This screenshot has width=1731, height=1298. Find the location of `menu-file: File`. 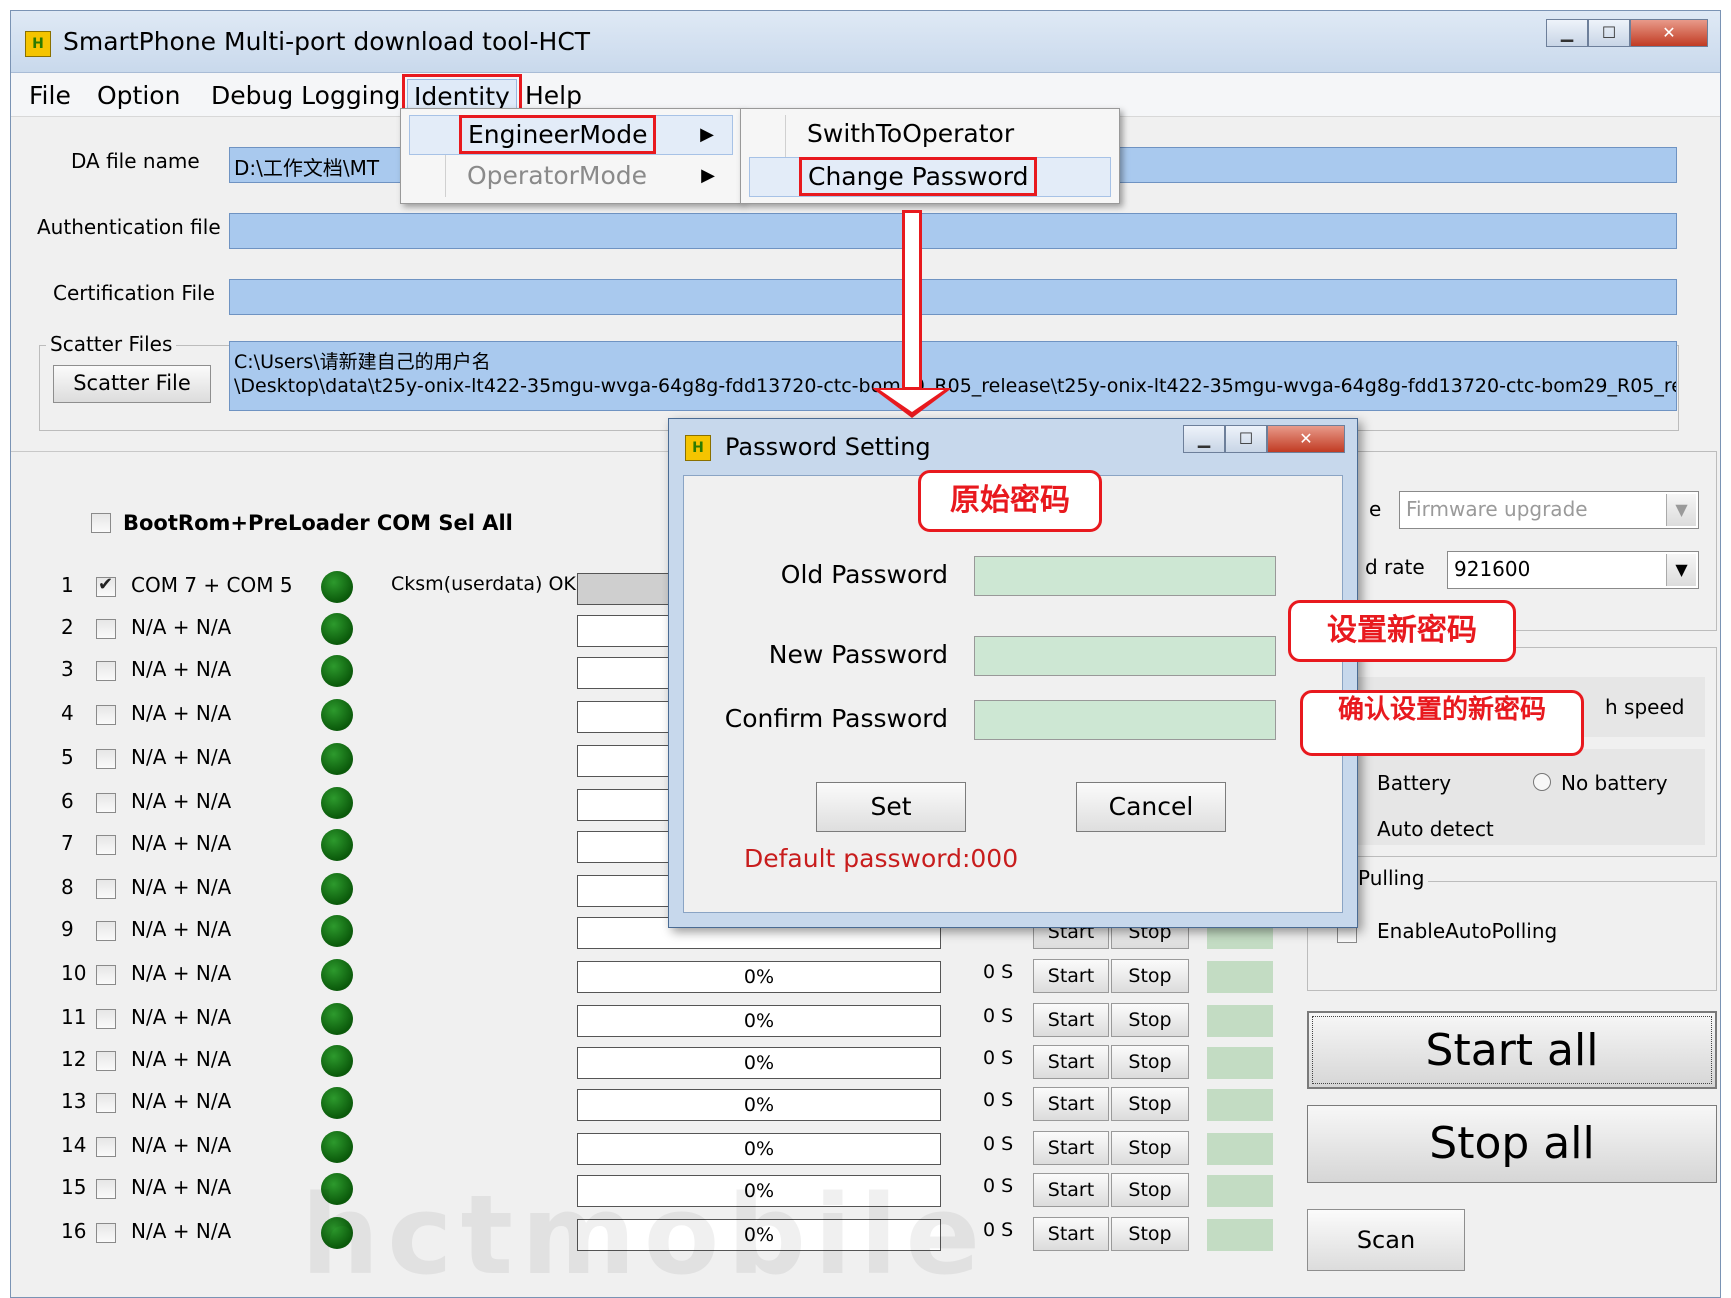

menu-file: File is located at coordinates (50, 95).